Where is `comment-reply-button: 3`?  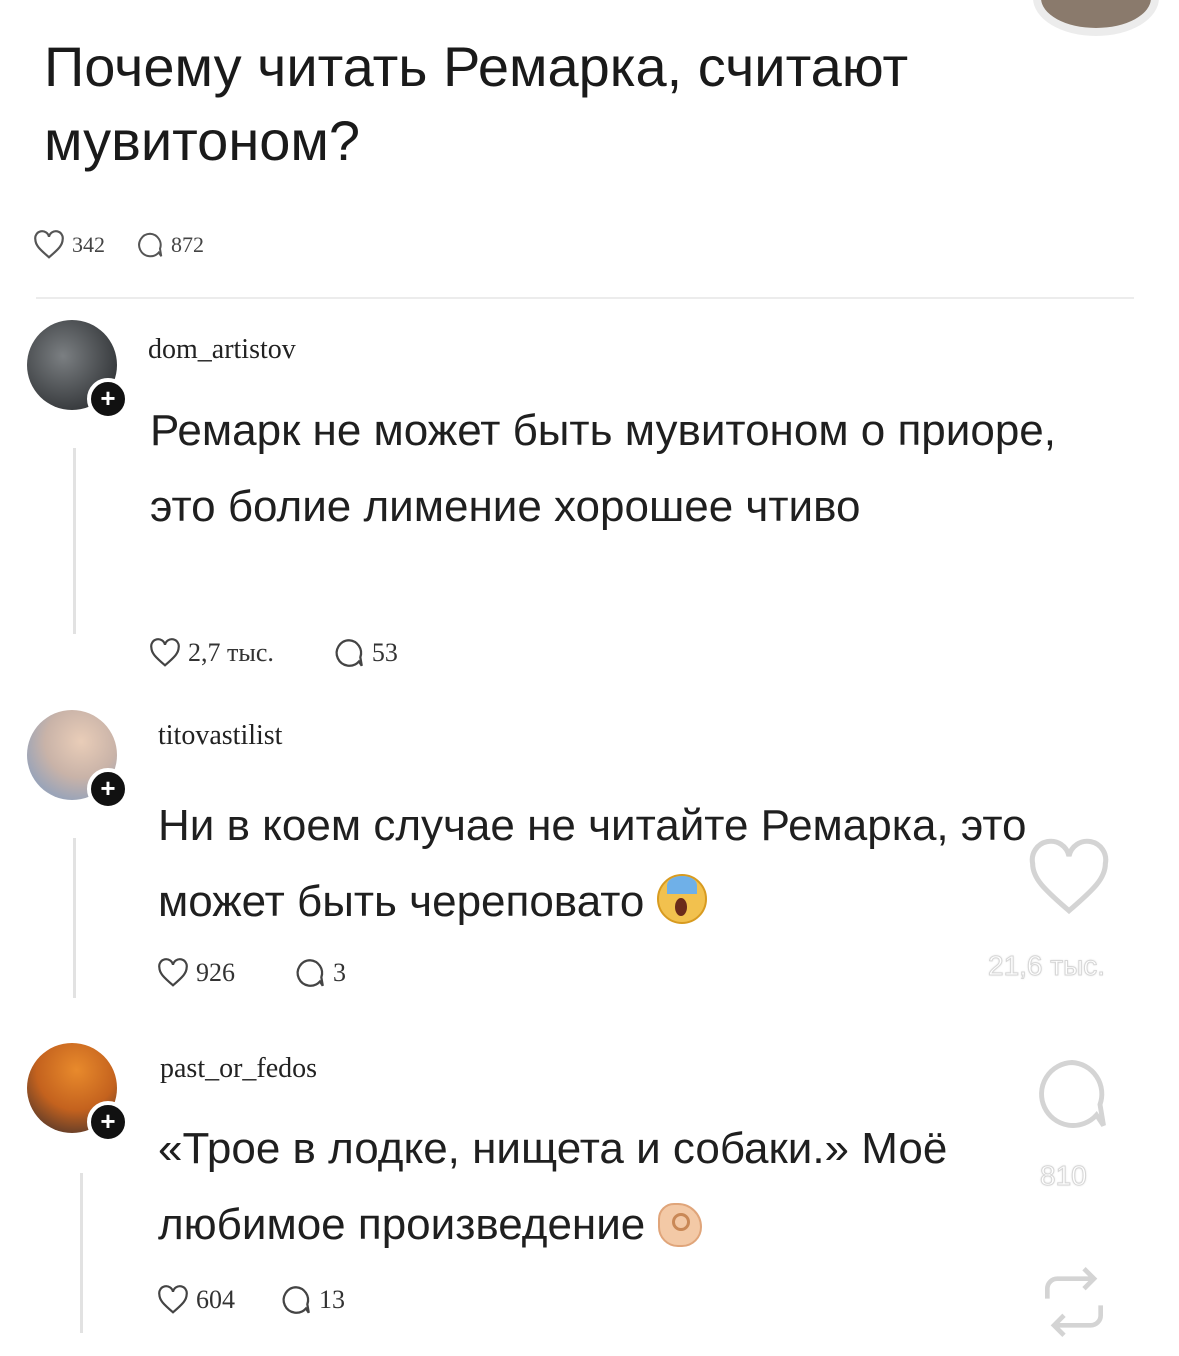 comment-reply-button: 3 is located at coordinates (319, 973).